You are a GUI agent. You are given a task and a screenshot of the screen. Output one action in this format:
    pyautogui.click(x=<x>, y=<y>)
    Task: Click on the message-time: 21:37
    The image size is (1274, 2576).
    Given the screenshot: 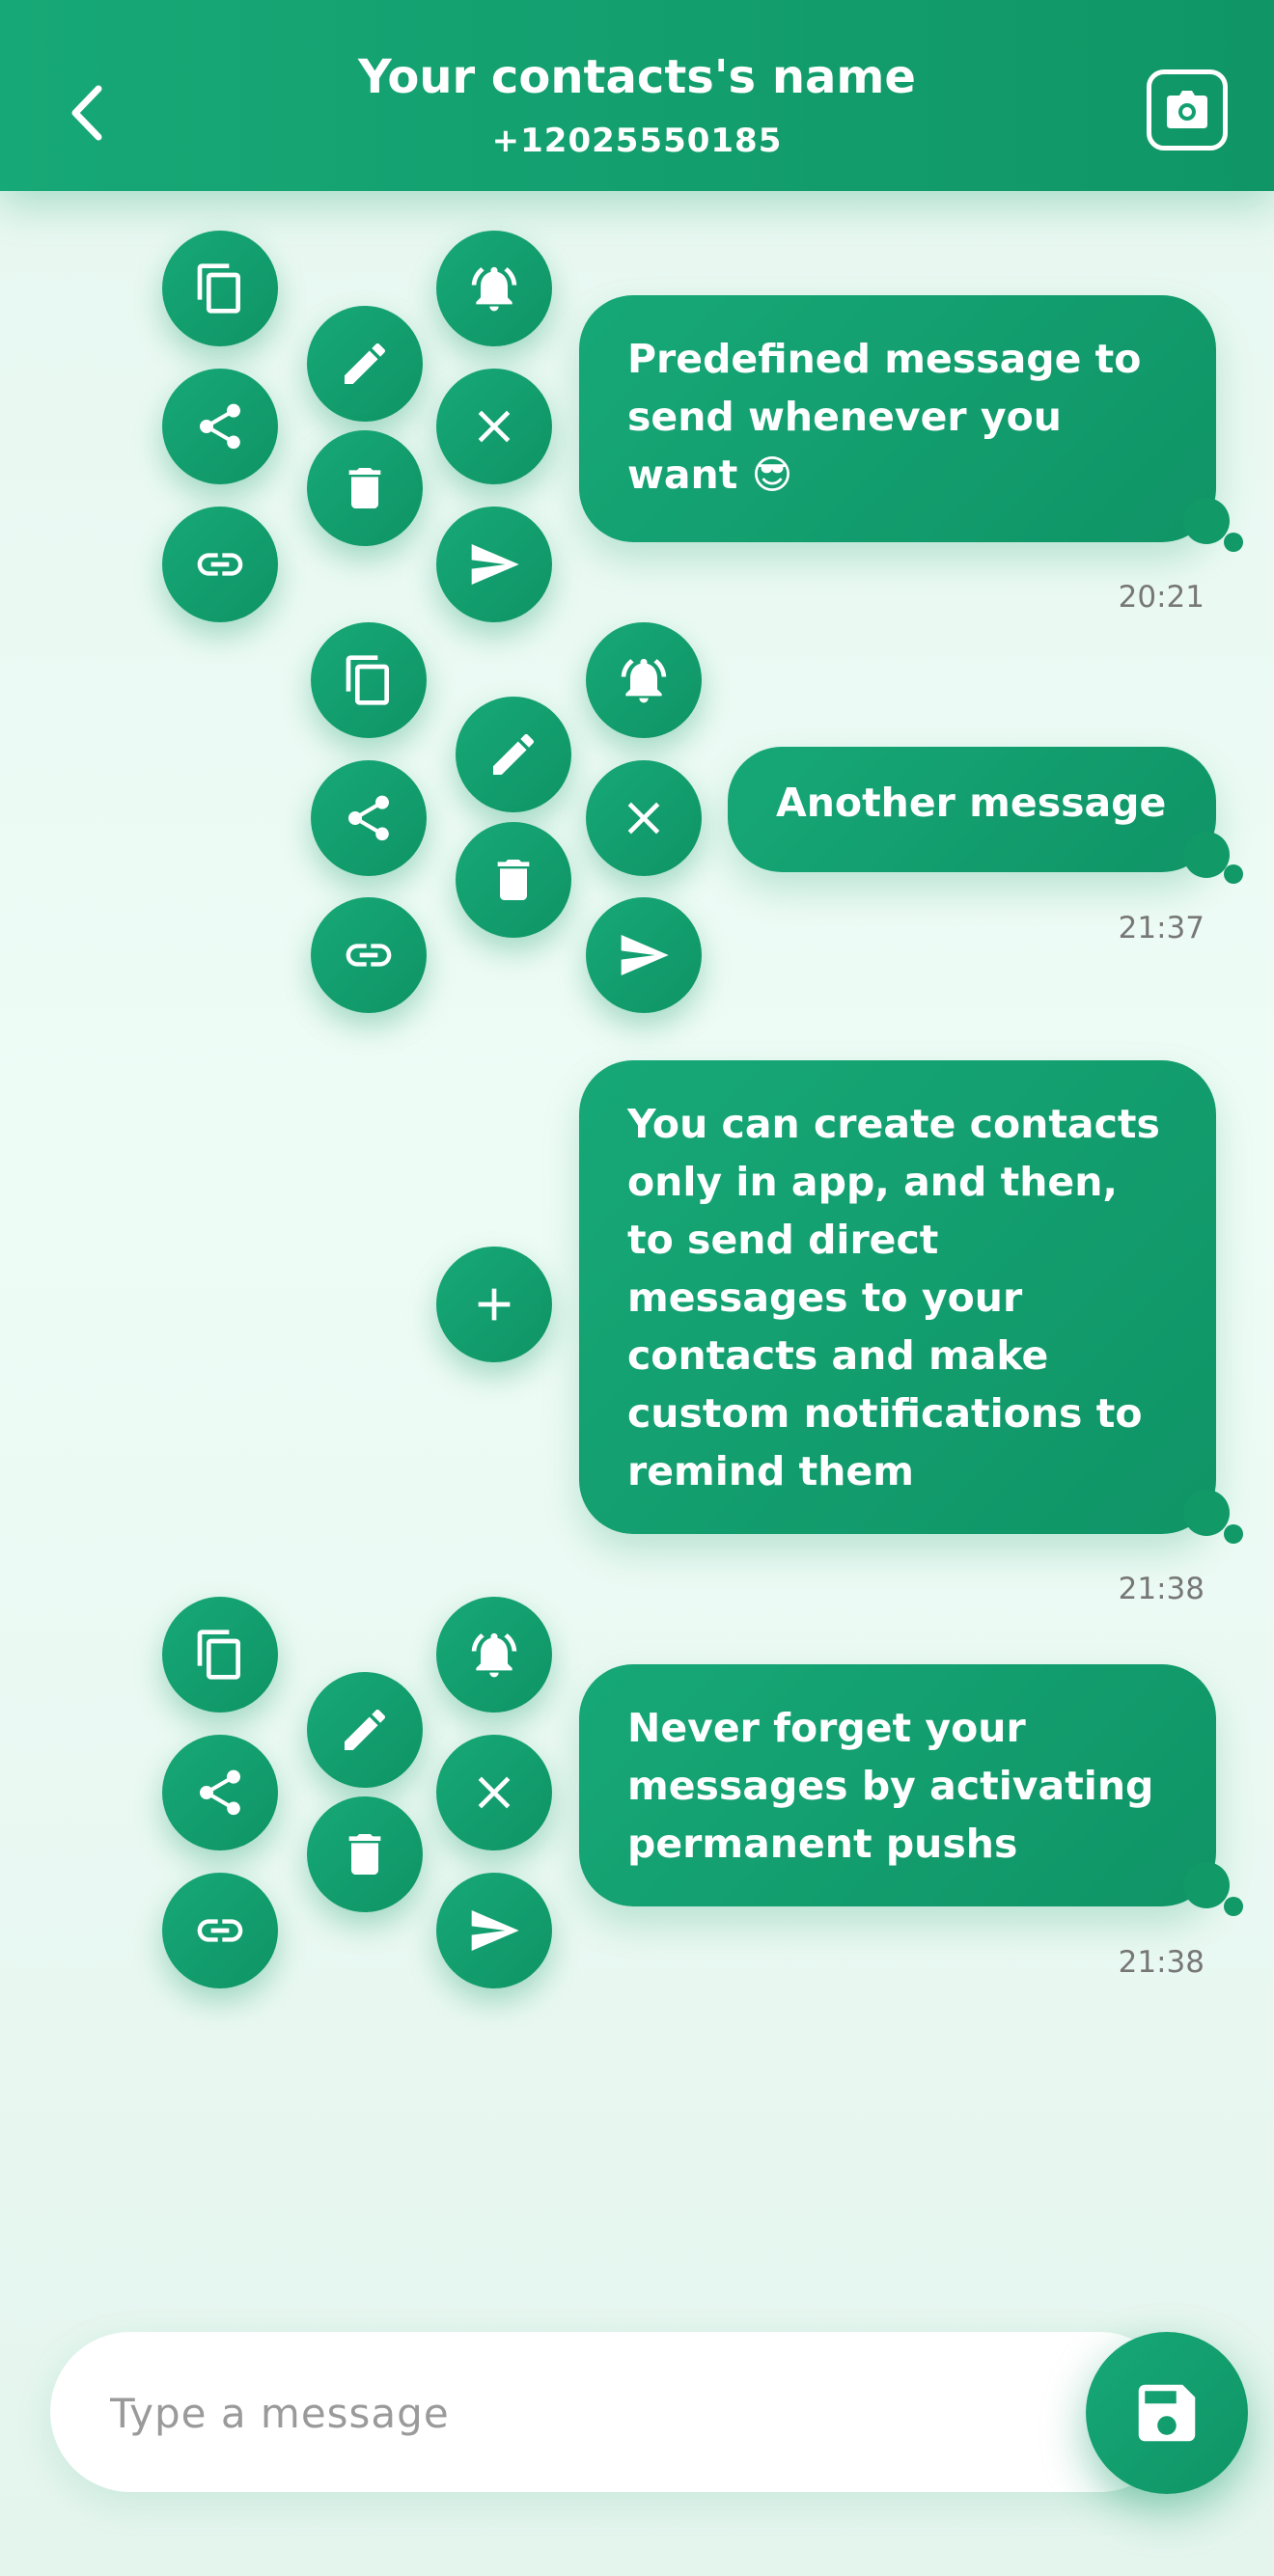 What is the action you would take?
    pyautogui.click(x=1161, y=928)
    